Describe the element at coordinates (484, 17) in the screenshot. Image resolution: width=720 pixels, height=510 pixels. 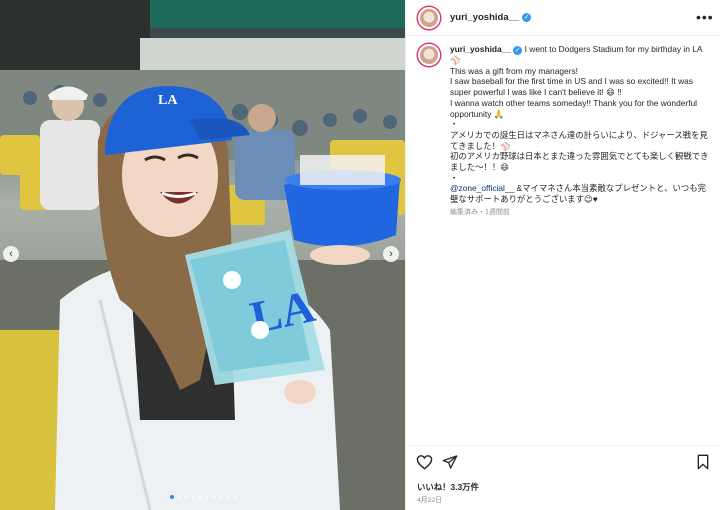
I see `username-text: yuri_yoshida__` at that location.